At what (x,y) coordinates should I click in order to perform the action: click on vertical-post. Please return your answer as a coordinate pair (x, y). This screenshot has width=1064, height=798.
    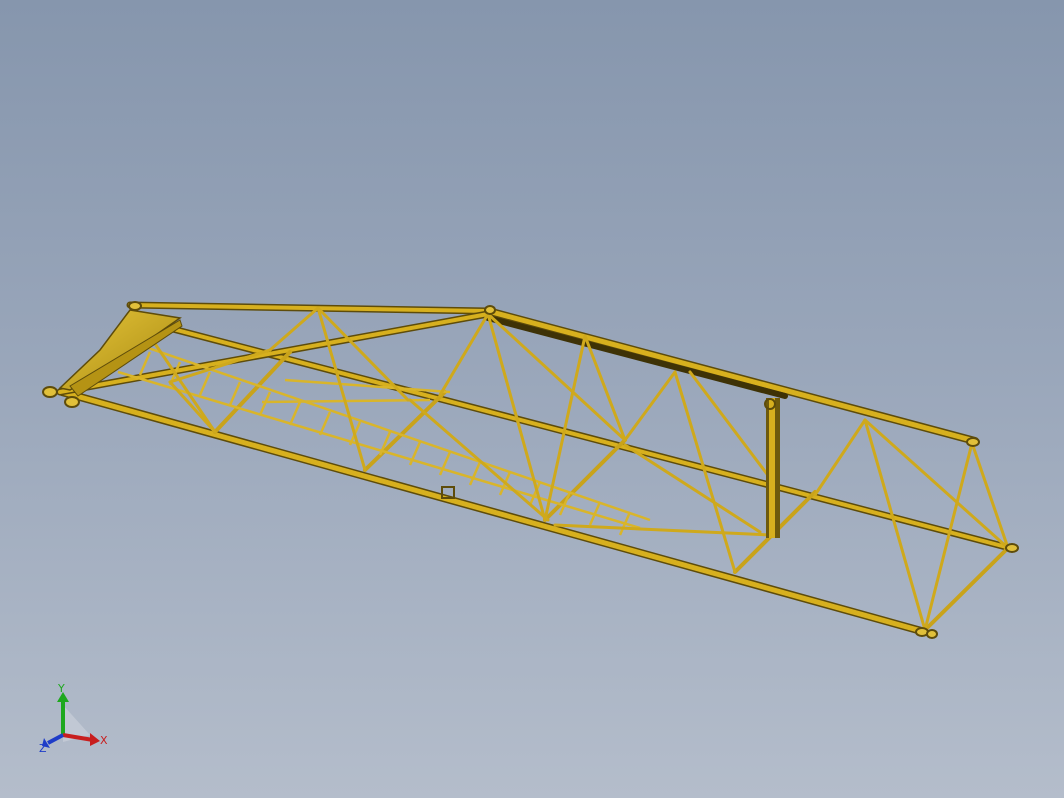
    Looking at the image, I should click on (772, 468).